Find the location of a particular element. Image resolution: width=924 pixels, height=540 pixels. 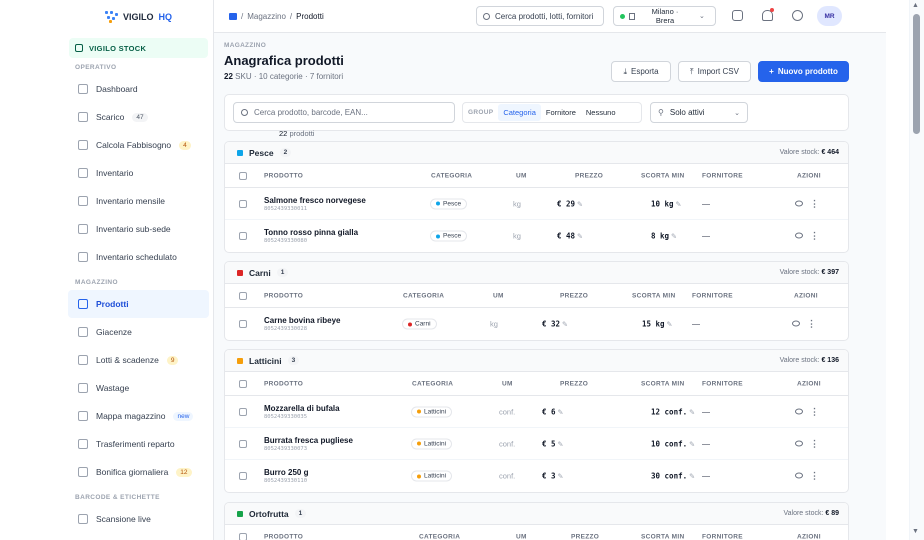

scan-icon is located at coordinates (737, 15).